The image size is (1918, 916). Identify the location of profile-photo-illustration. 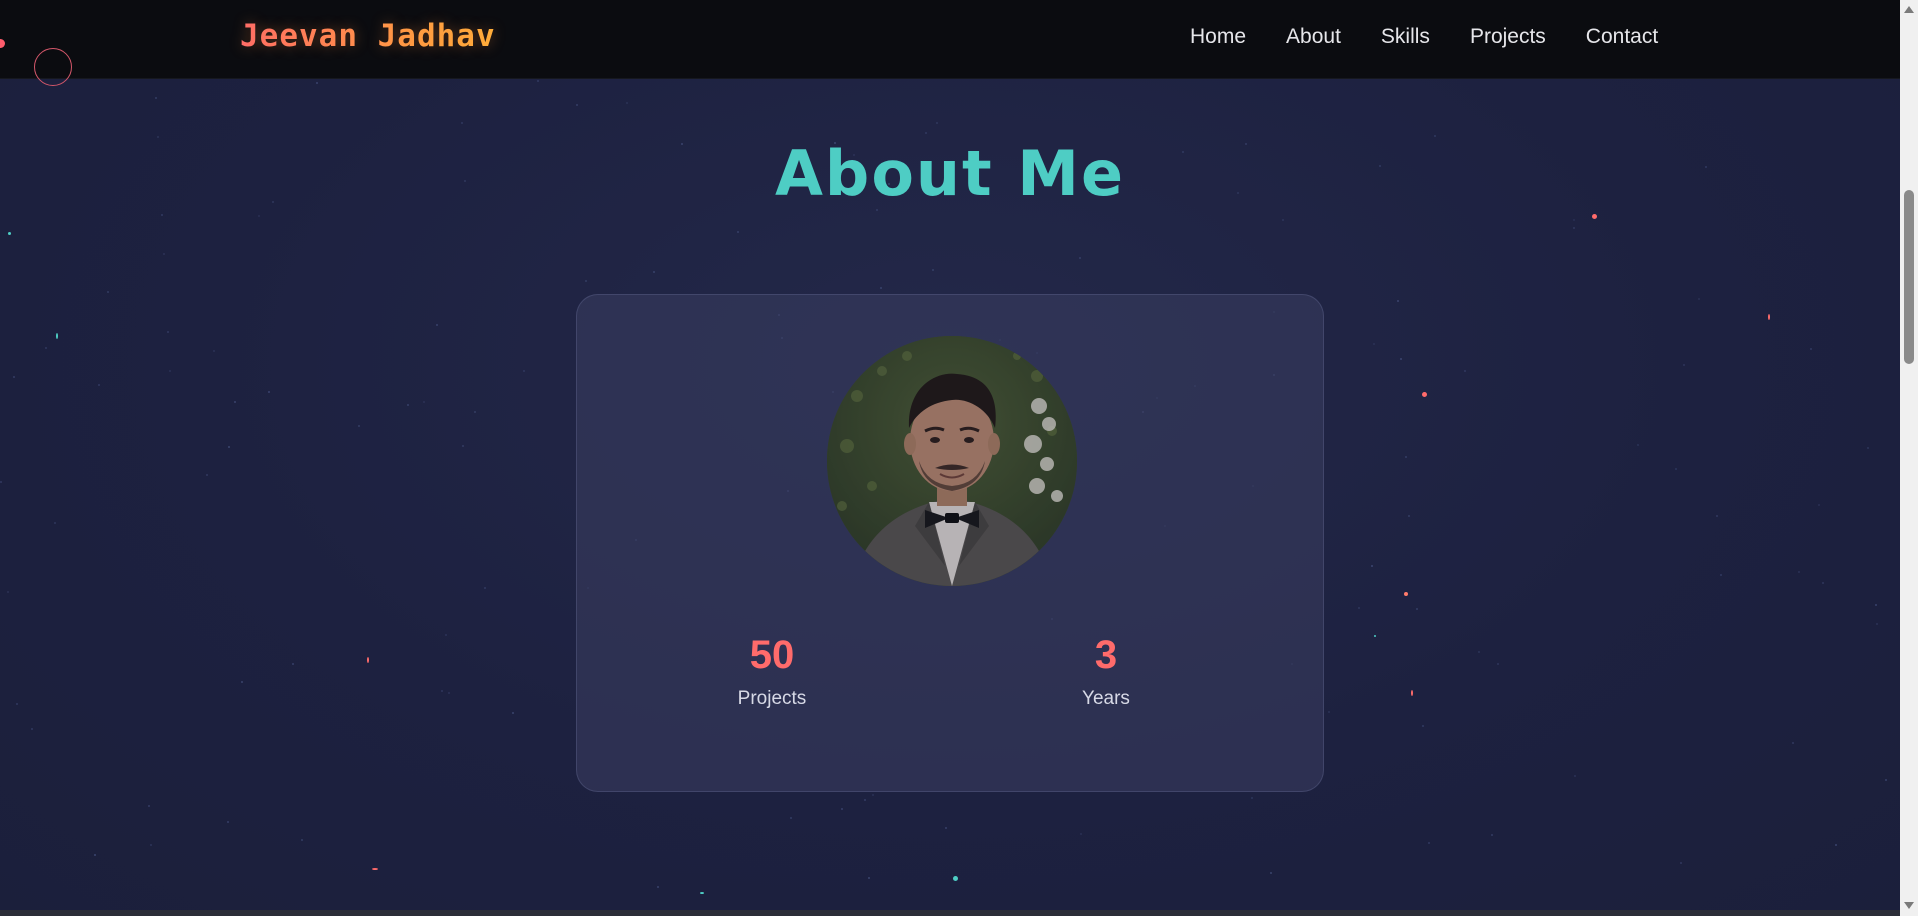
(952, 461).